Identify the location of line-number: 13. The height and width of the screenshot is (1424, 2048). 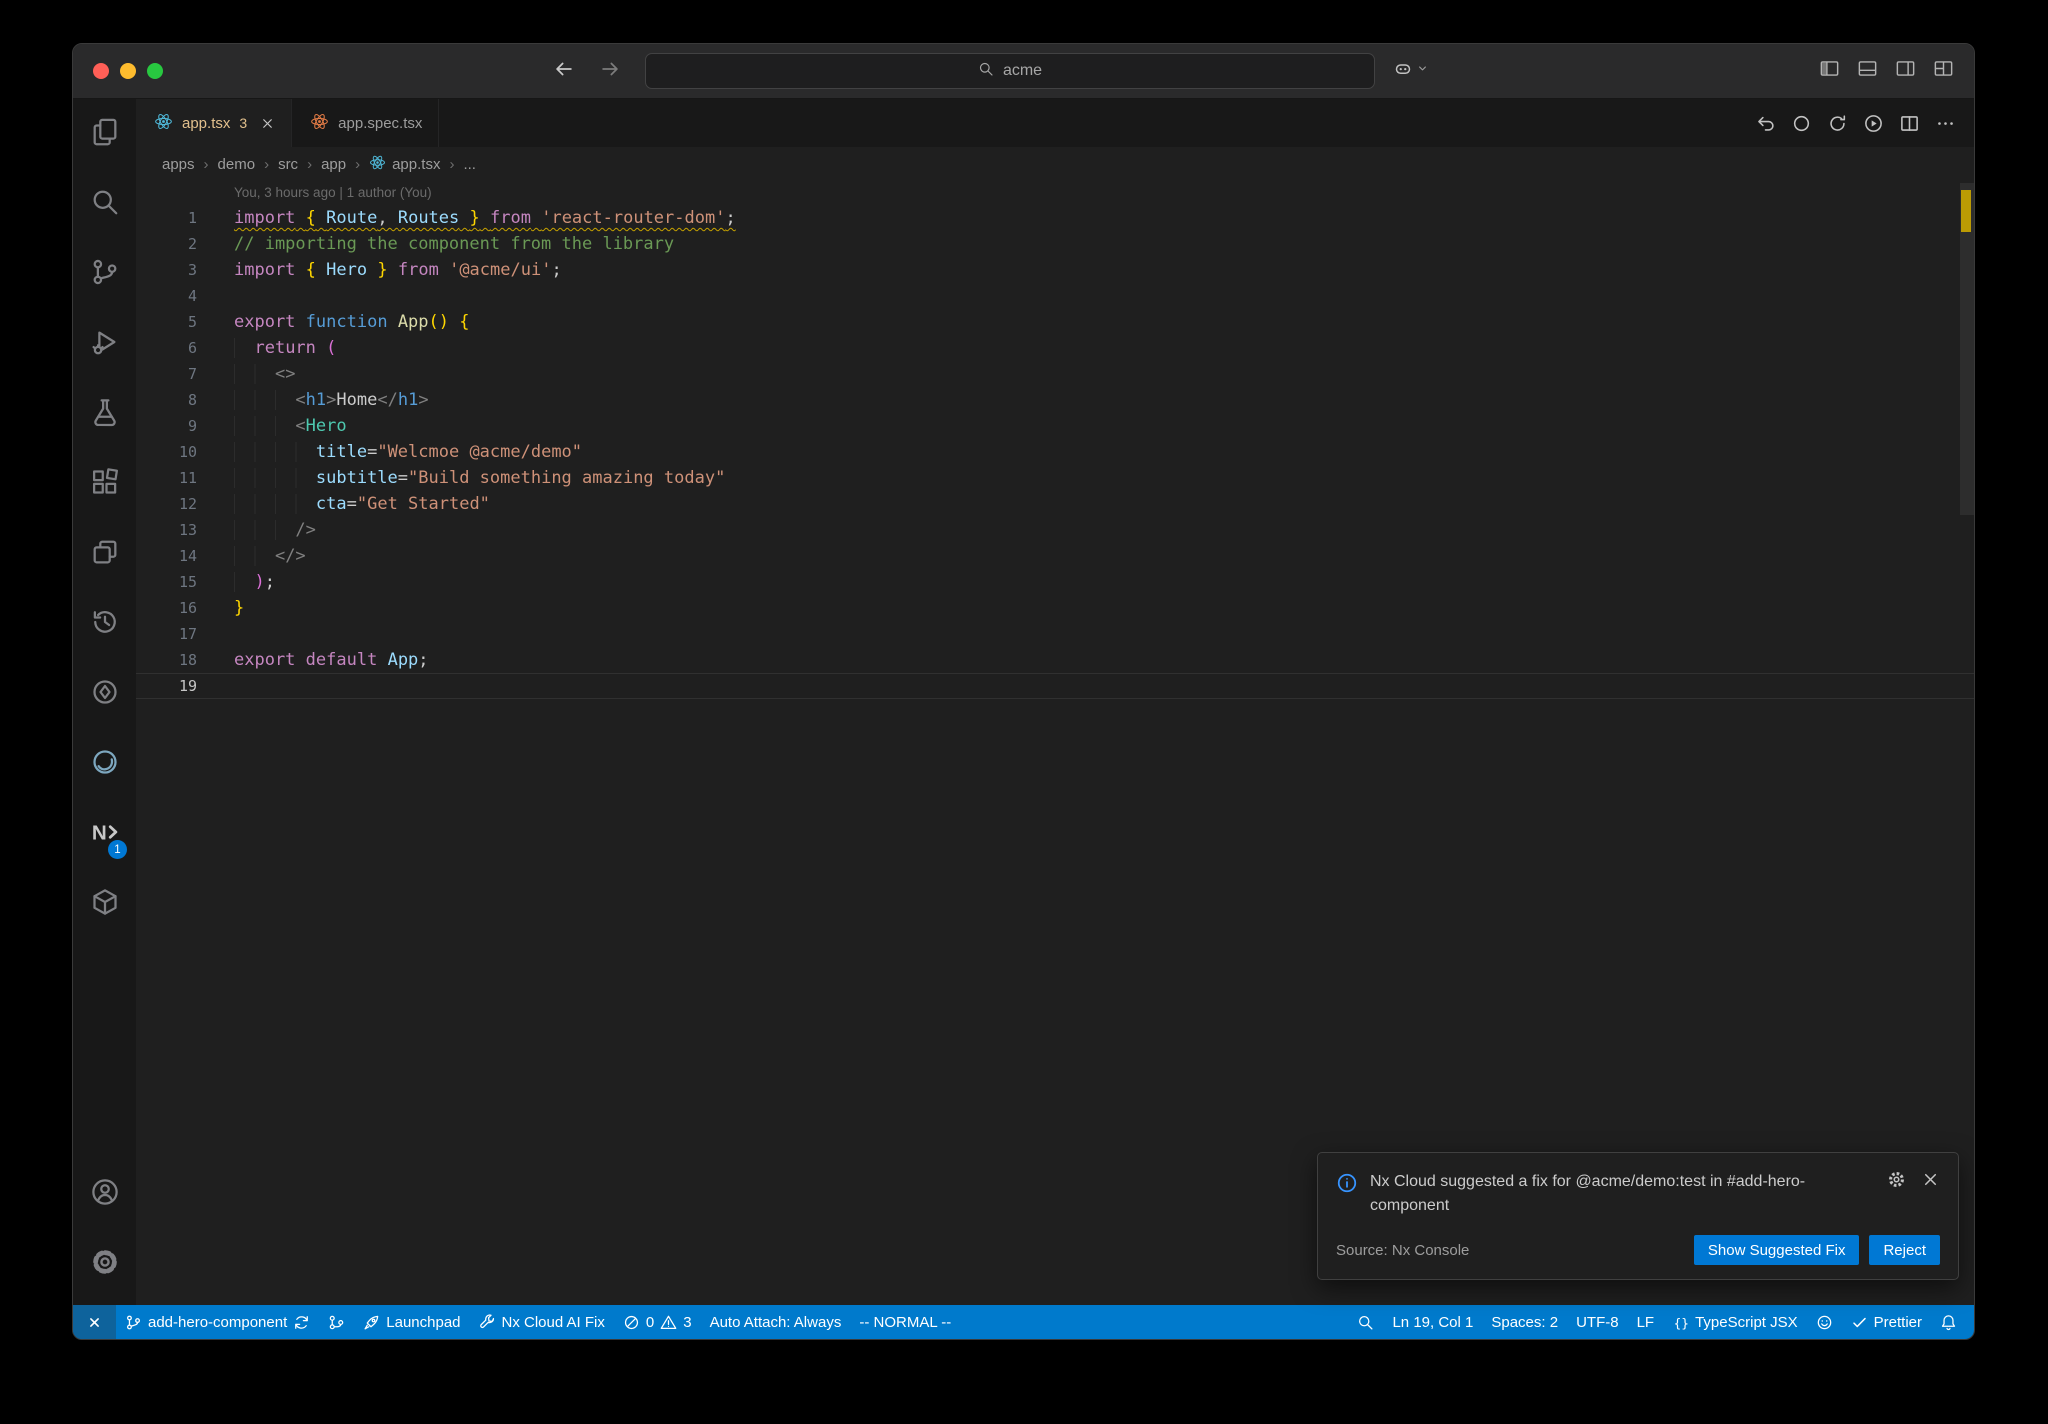
(166, 530).